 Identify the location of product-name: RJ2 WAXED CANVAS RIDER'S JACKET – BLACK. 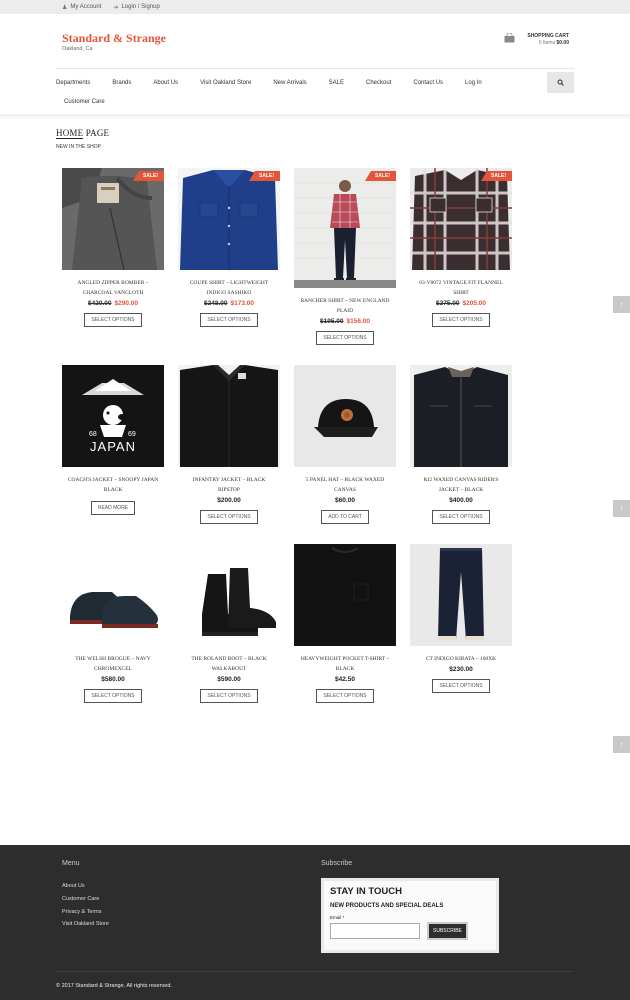
(461, 485).